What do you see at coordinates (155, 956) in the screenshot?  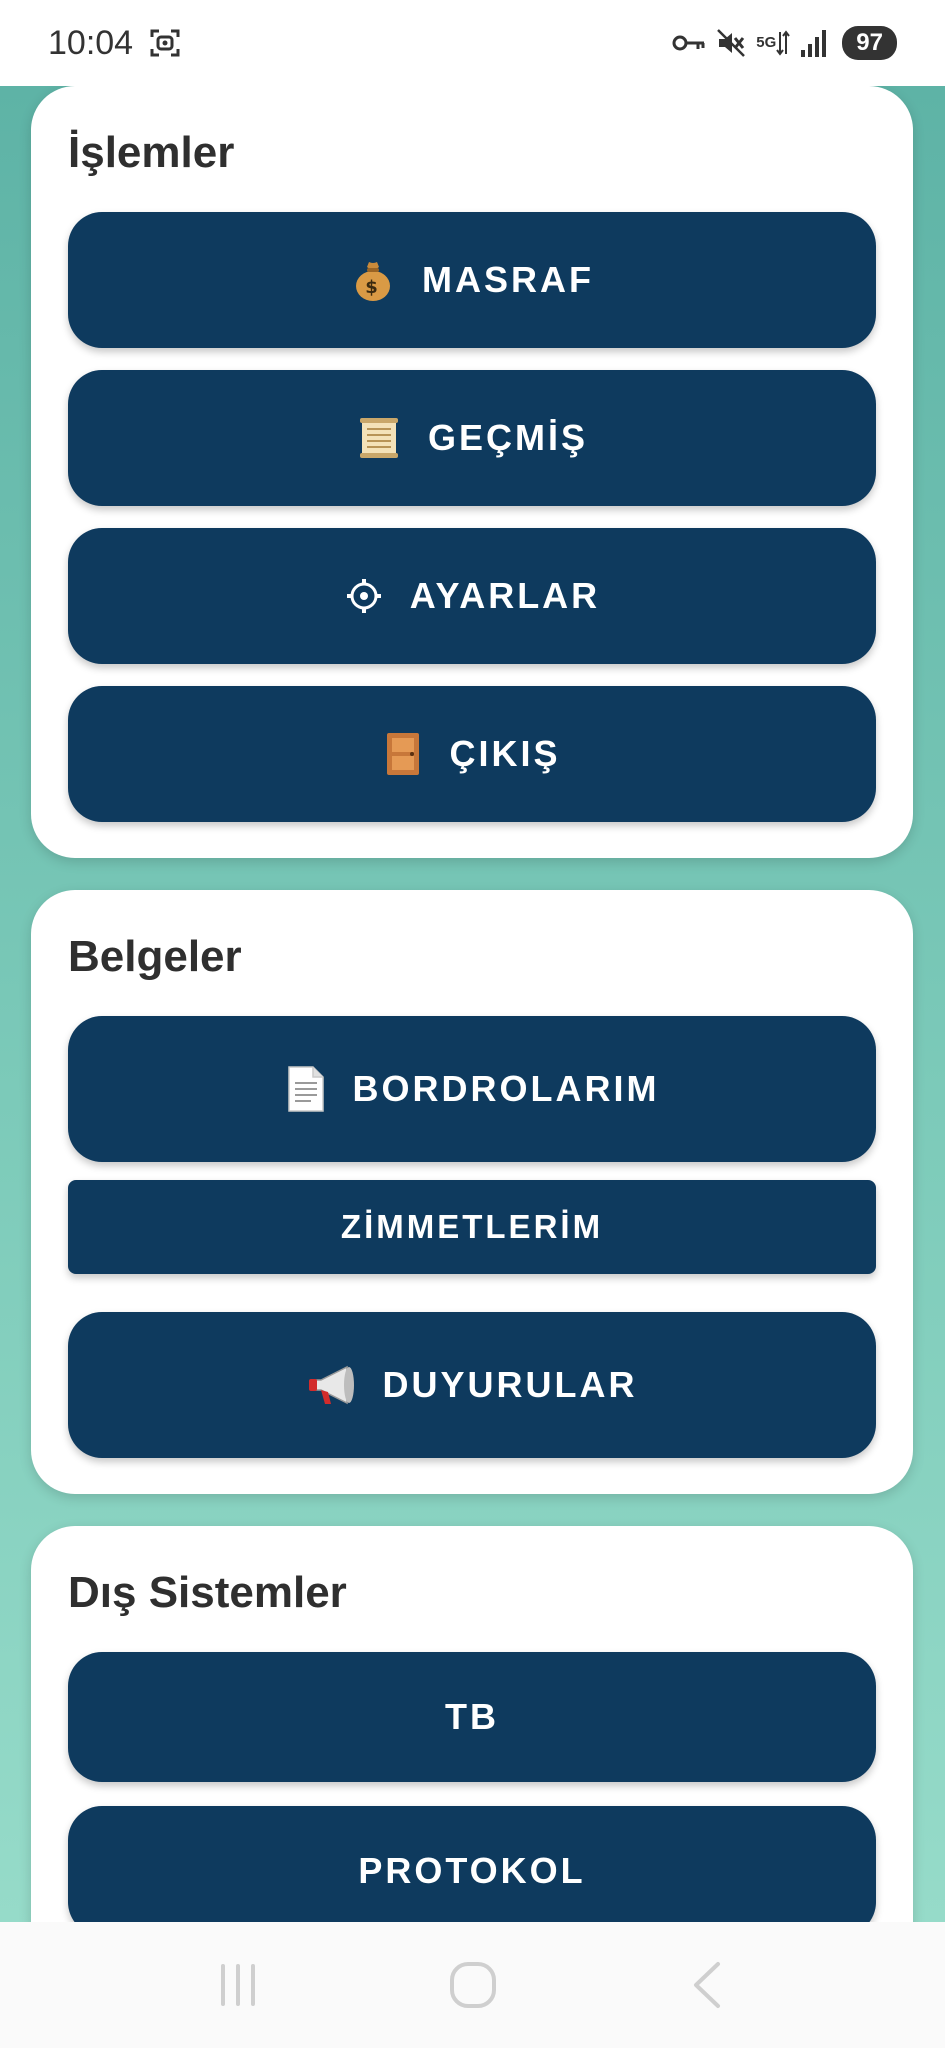 I see `card-title: Belgeler` at bounding box center [155, 956].